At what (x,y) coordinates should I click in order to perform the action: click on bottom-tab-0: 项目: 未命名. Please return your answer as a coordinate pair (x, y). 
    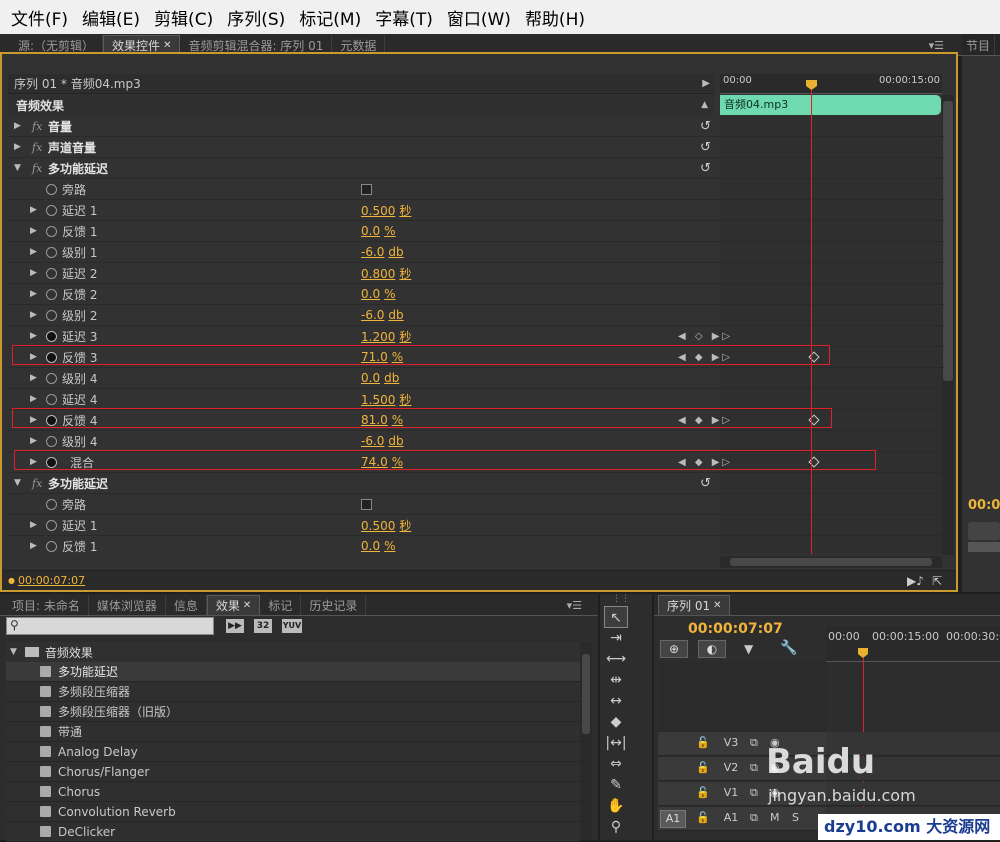
    Looking at the image, I should click on (46, 605).